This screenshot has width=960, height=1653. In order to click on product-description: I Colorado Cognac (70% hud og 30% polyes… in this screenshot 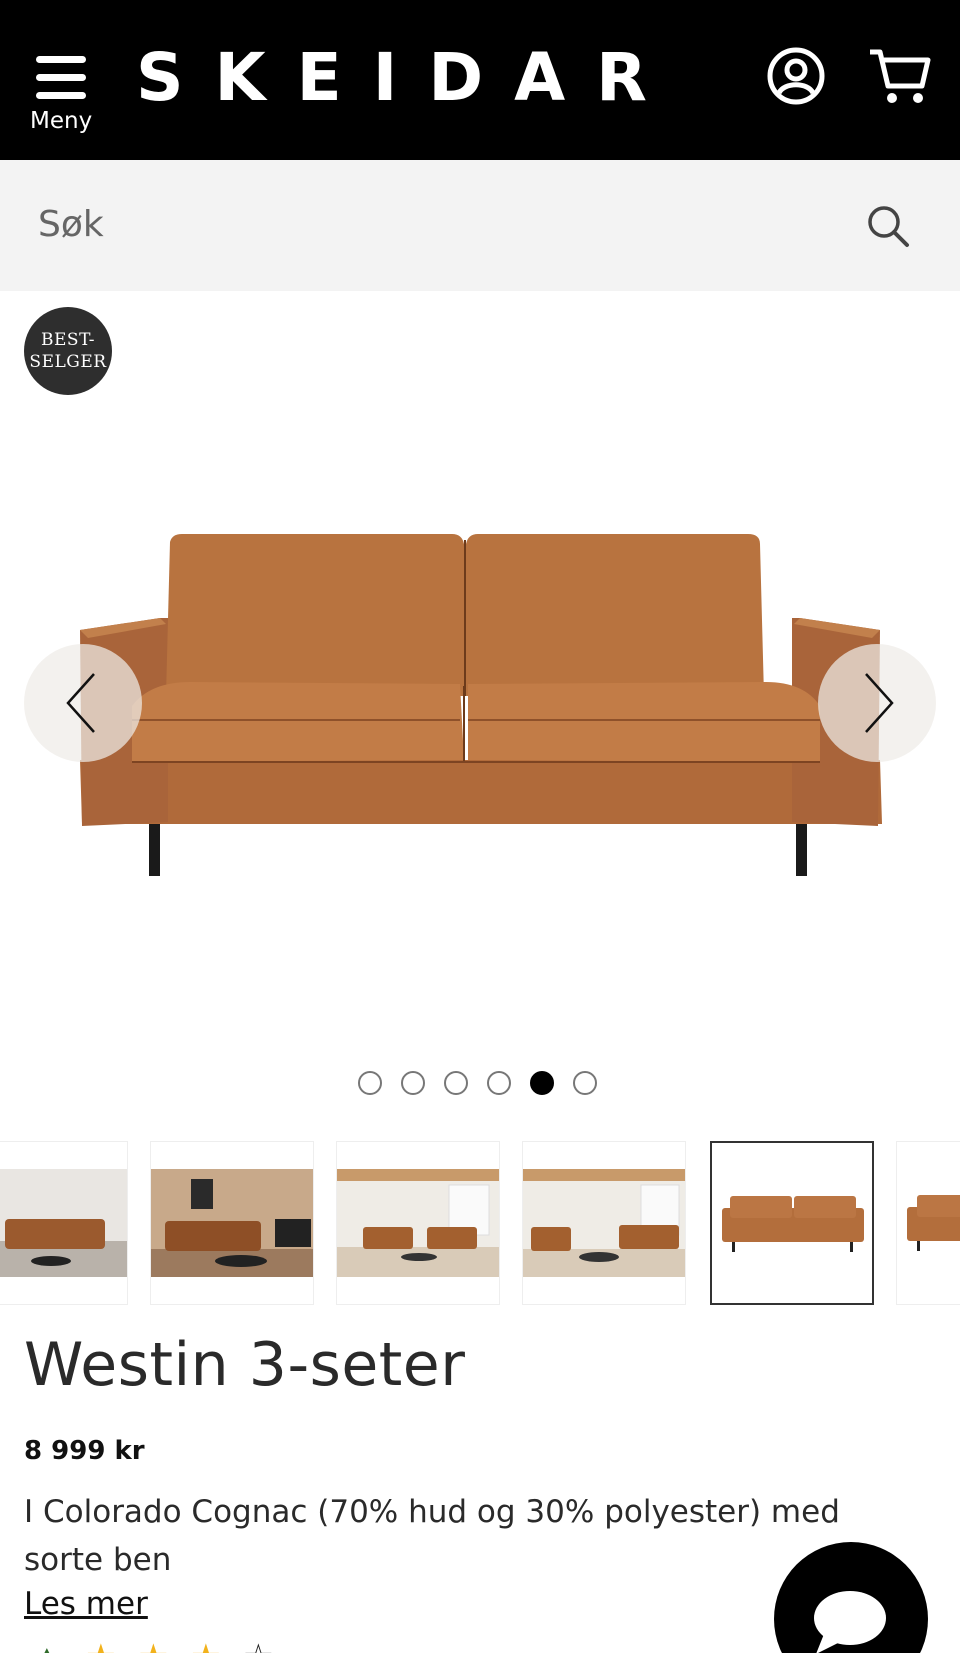, I will do `click(432, 1536)`.